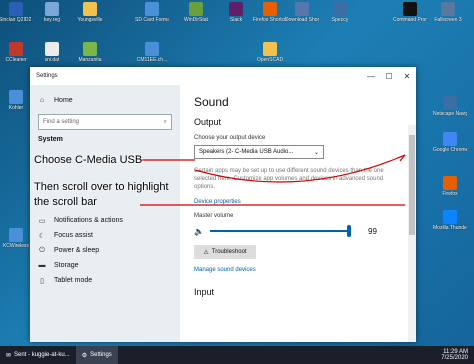 This screenshot has height=364, width=474. Describe the element at coordinates (88, 160) in the screenshot. I see `annotation-step1: Choose C-Media USB` at that location.